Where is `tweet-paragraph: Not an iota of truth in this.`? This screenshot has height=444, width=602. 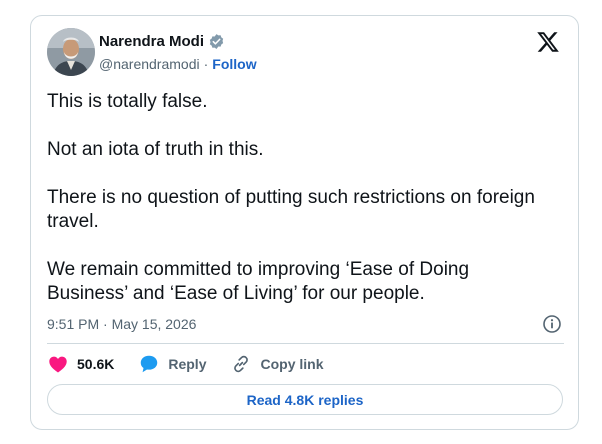
tweet-paragraph: Not an iota of truth in this. is located at coordinates (155, 149).